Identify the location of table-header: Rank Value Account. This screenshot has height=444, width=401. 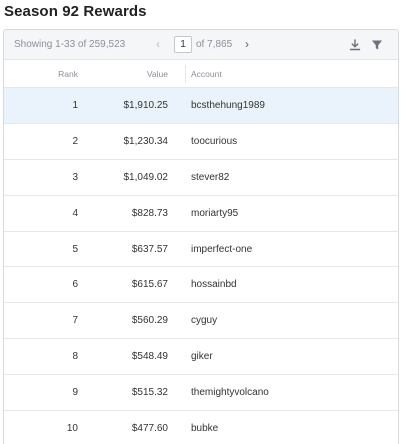
(201, 74).